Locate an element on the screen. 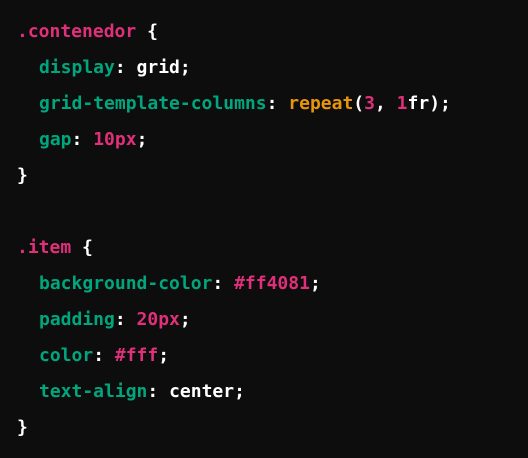 This screenshot has width=528, height=458. code-line-3: grid-template-columns: repeat(3, 1fr); is located at coordinates (245, 103).